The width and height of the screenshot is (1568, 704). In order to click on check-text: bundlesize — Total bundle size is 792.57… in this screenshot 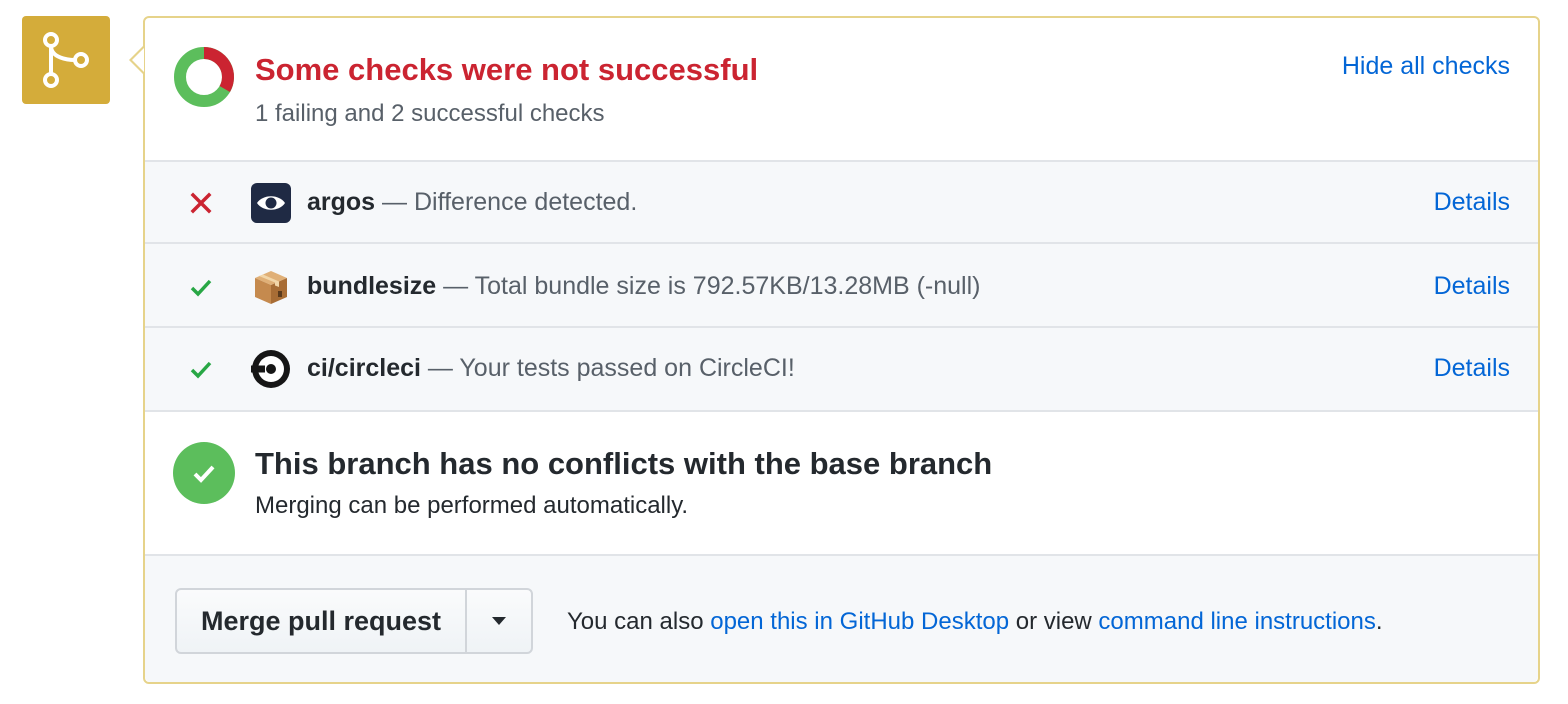, I will do `click(643, 286)`.